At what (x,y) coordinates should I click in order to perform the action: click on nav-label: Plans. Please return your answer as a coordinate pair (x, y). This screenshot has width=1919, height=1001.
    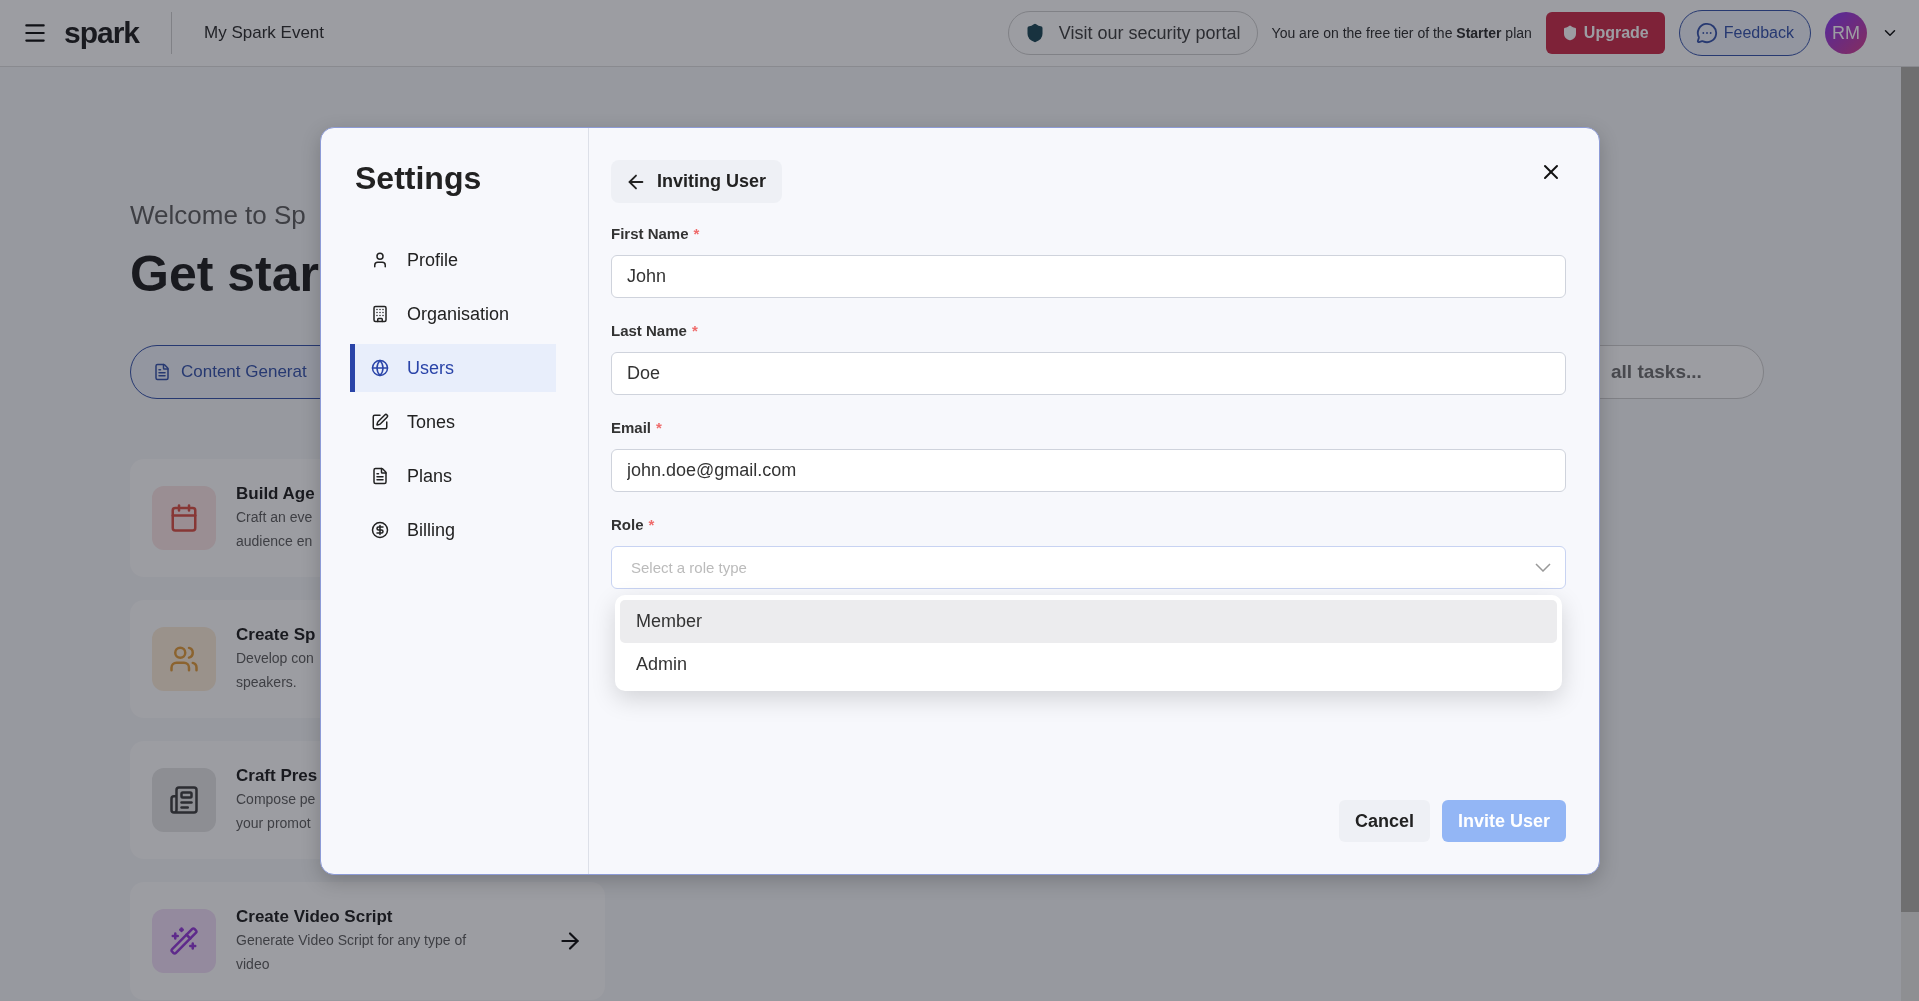
    Looking at the image, I should click on (430, 476).